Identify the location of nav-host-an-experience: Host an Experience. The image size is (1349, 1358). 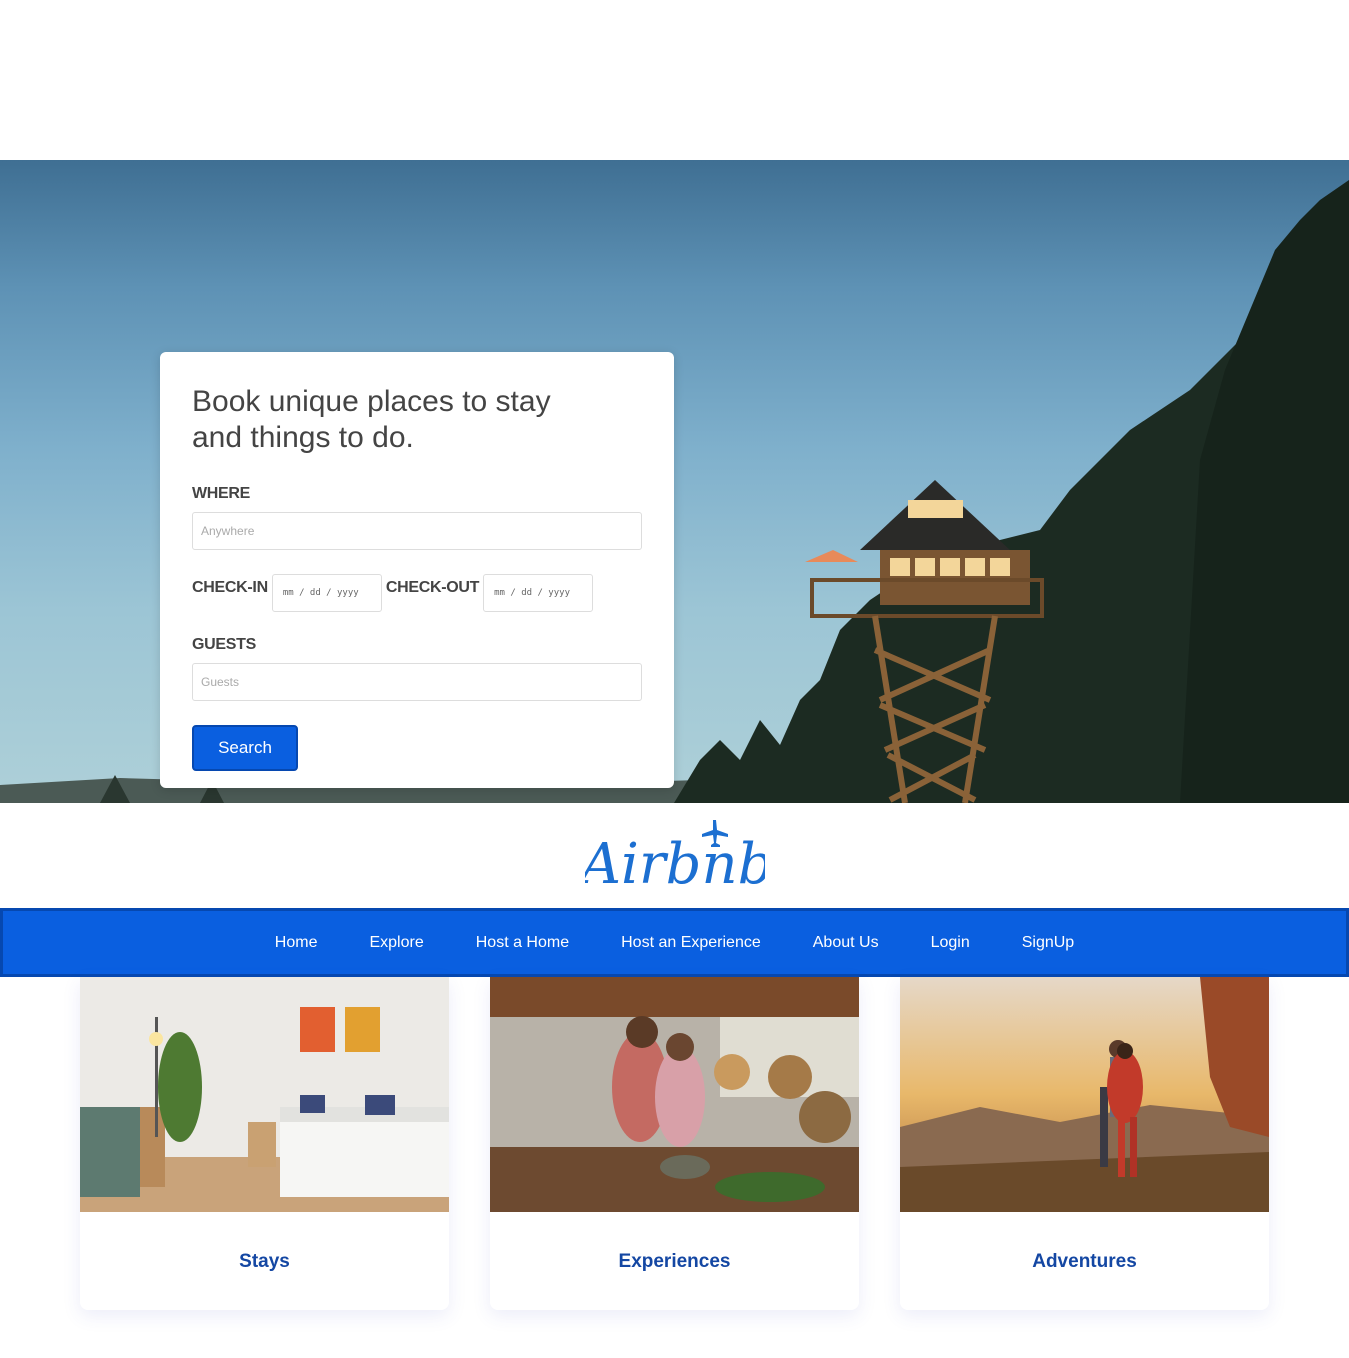
(691, 943).